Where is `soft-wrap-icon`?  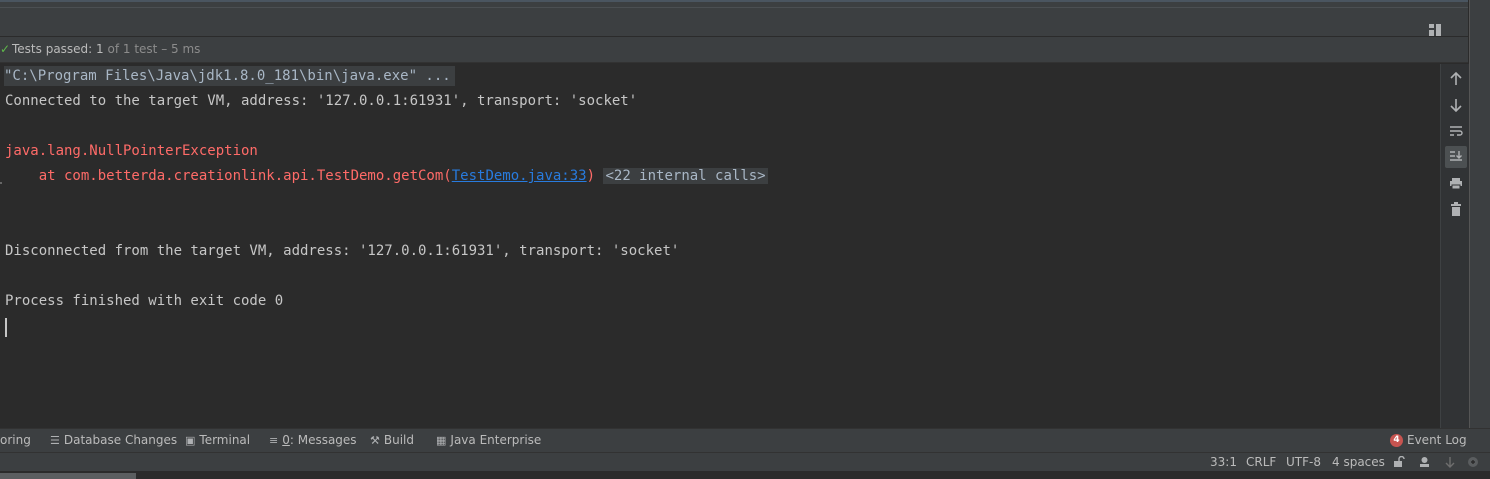 soft-wrap-icon is located at coordinates (1456, 131).